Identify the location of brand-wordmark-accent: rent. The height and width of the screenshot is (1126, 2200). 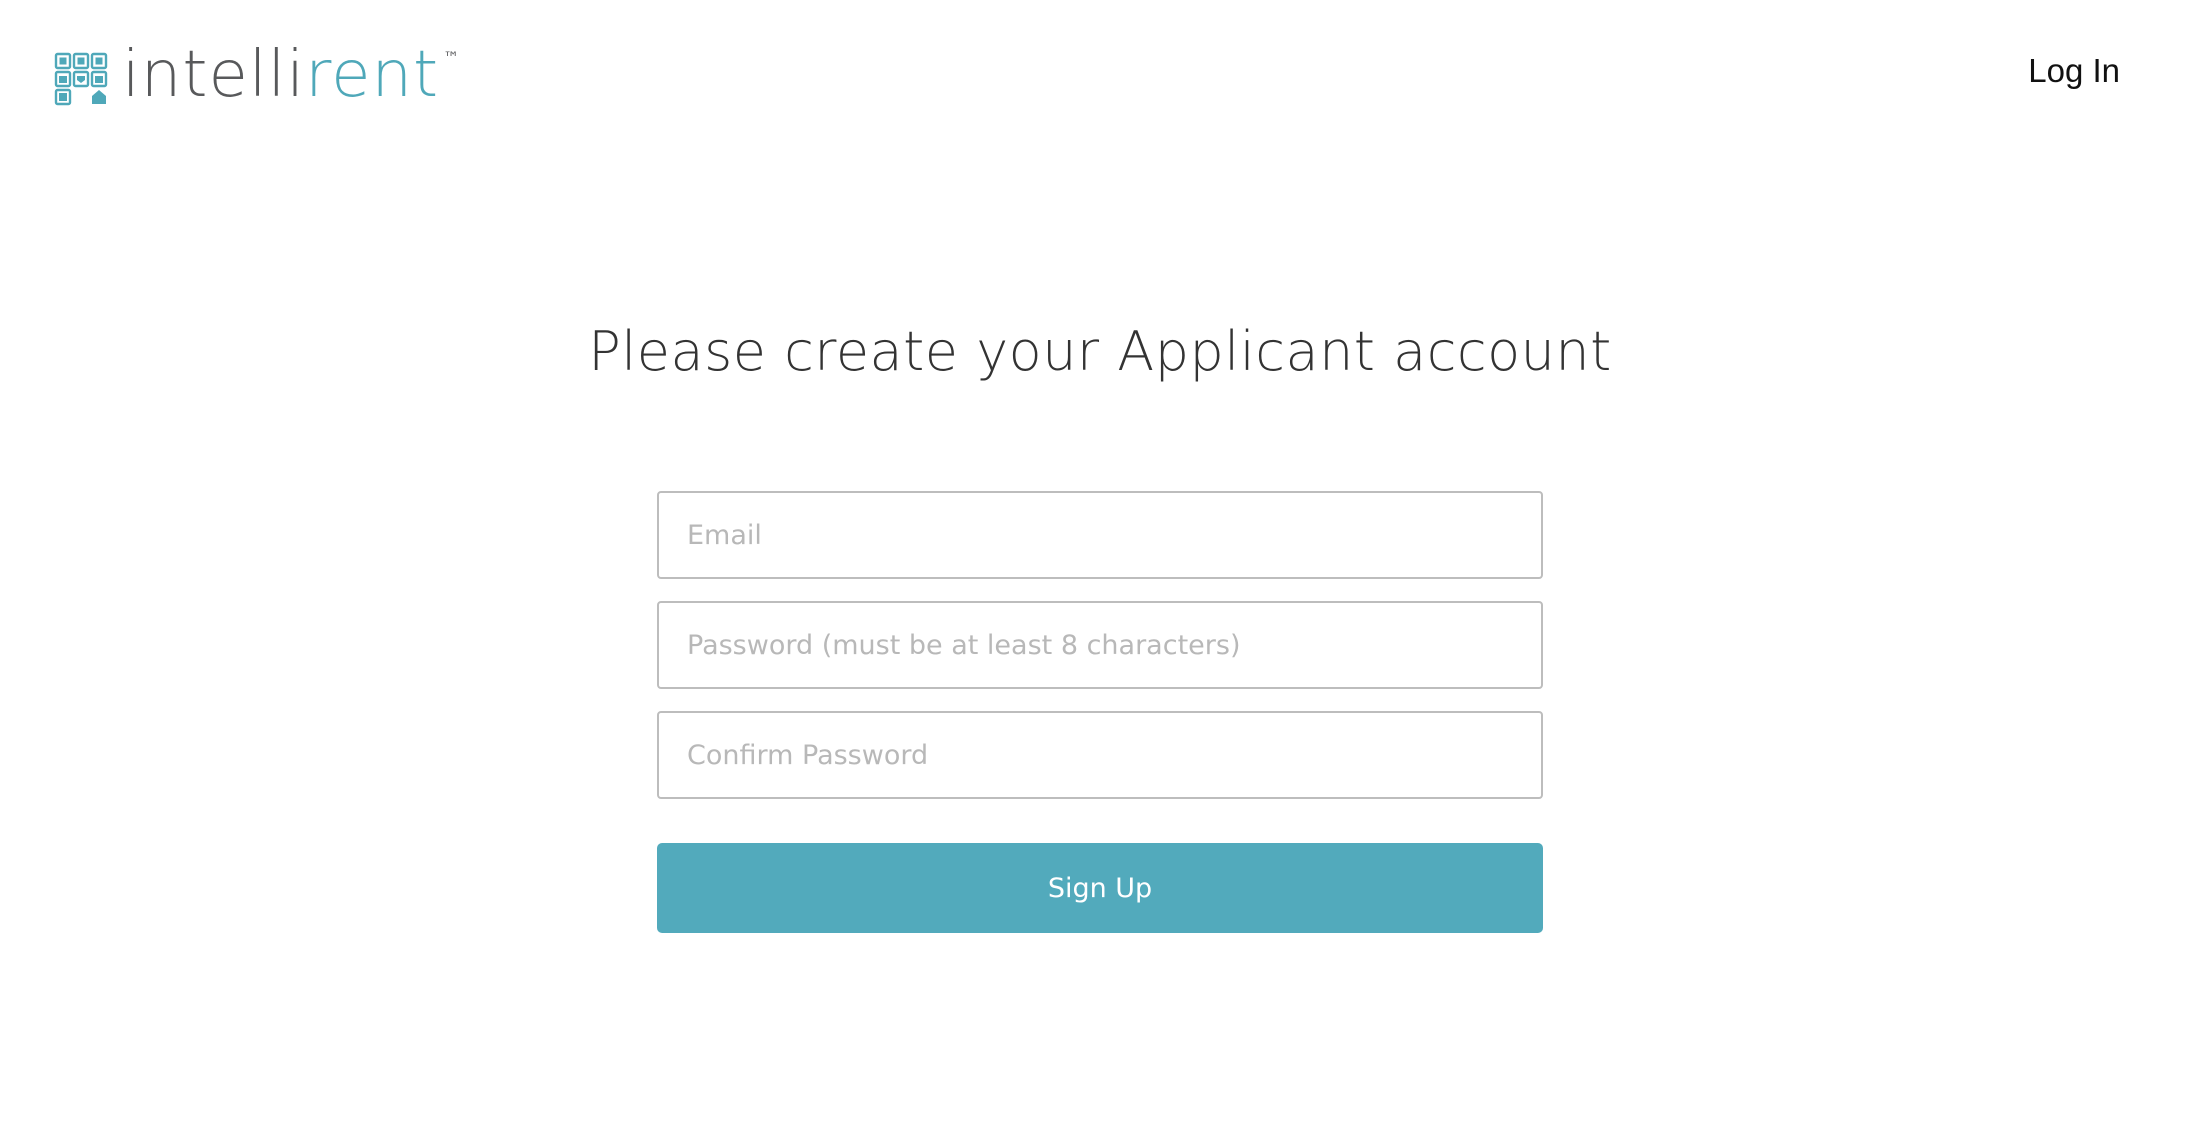
(372, 75).